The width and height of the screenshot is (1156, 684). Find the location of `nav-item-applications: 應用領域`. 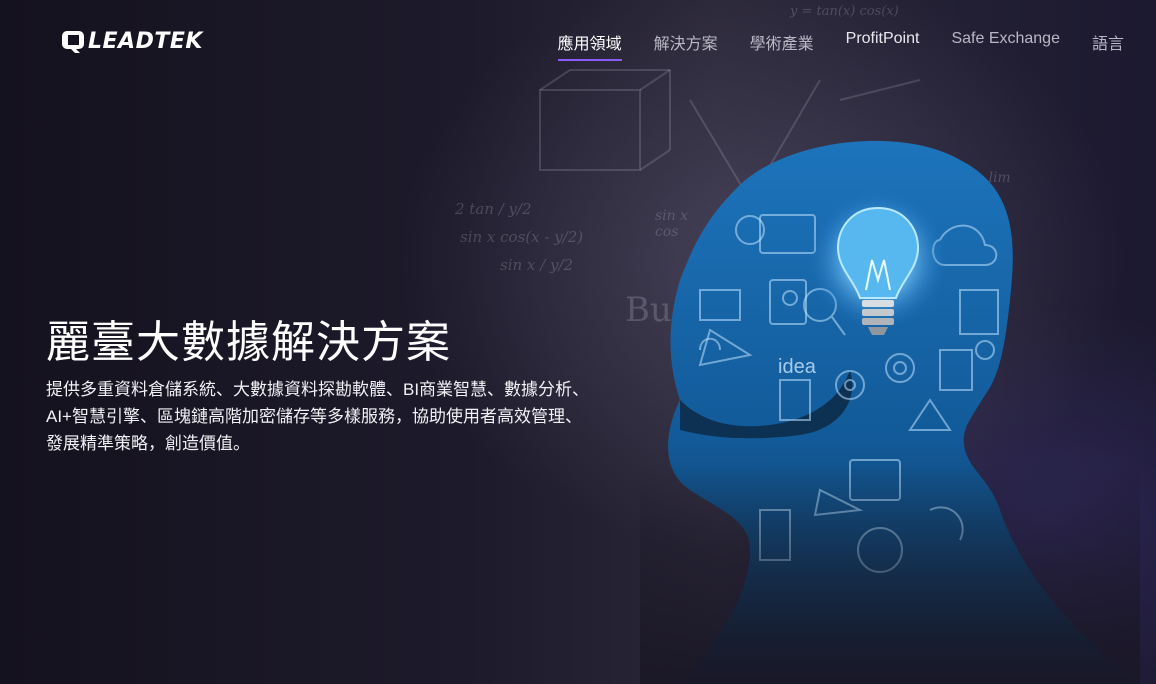

nav-item-applications: 應用領域 is located at coordinates (589, 45).